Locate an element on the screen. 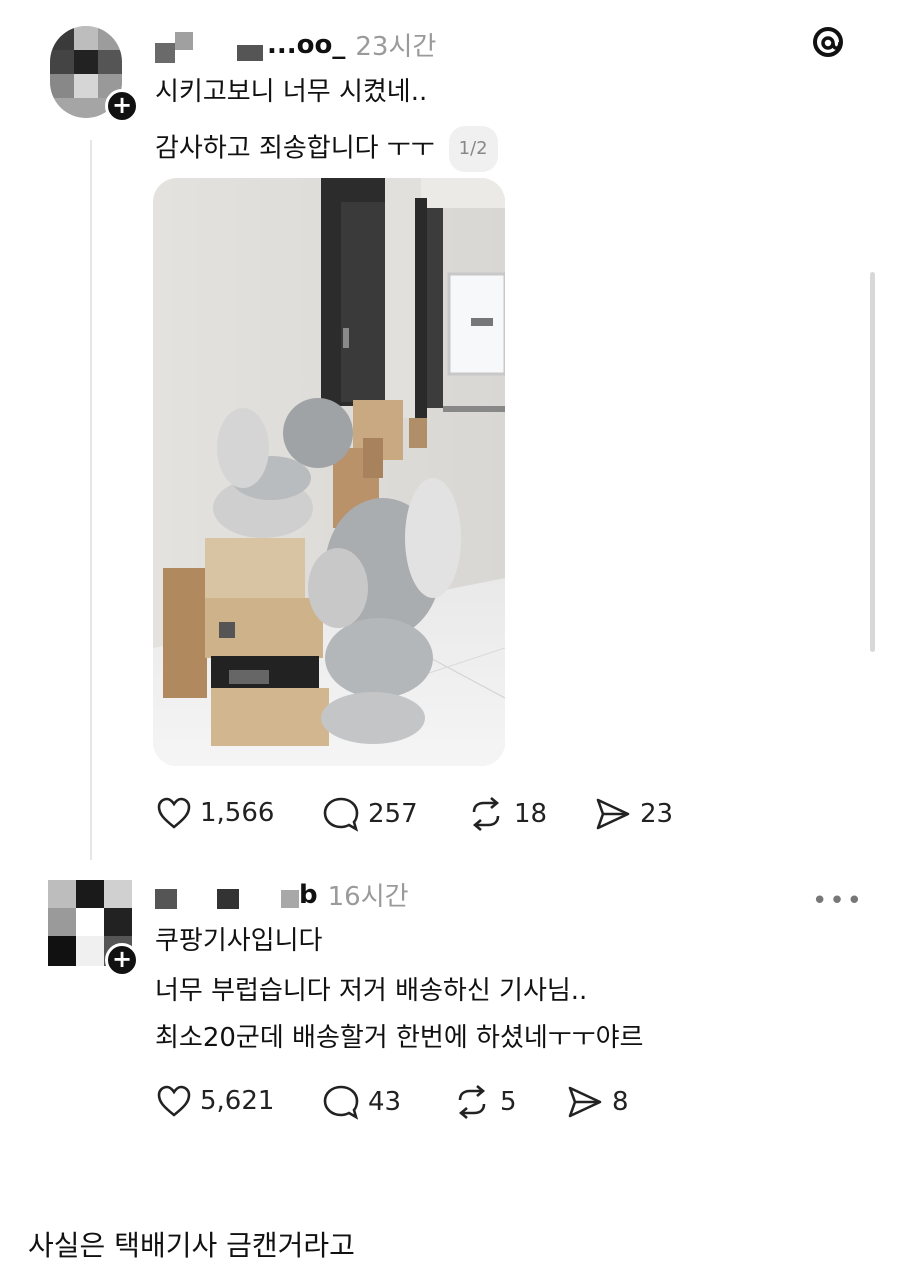  thread-line is located at coordinates (91, 500).